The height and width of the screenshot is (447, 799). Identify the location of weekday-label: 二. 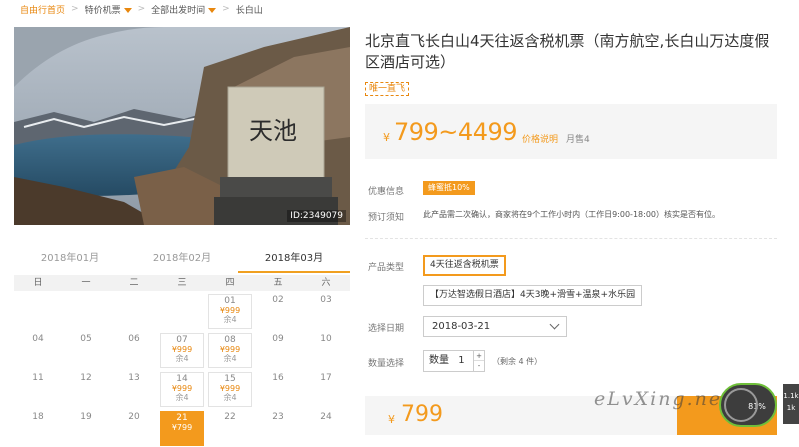
(134, 283).